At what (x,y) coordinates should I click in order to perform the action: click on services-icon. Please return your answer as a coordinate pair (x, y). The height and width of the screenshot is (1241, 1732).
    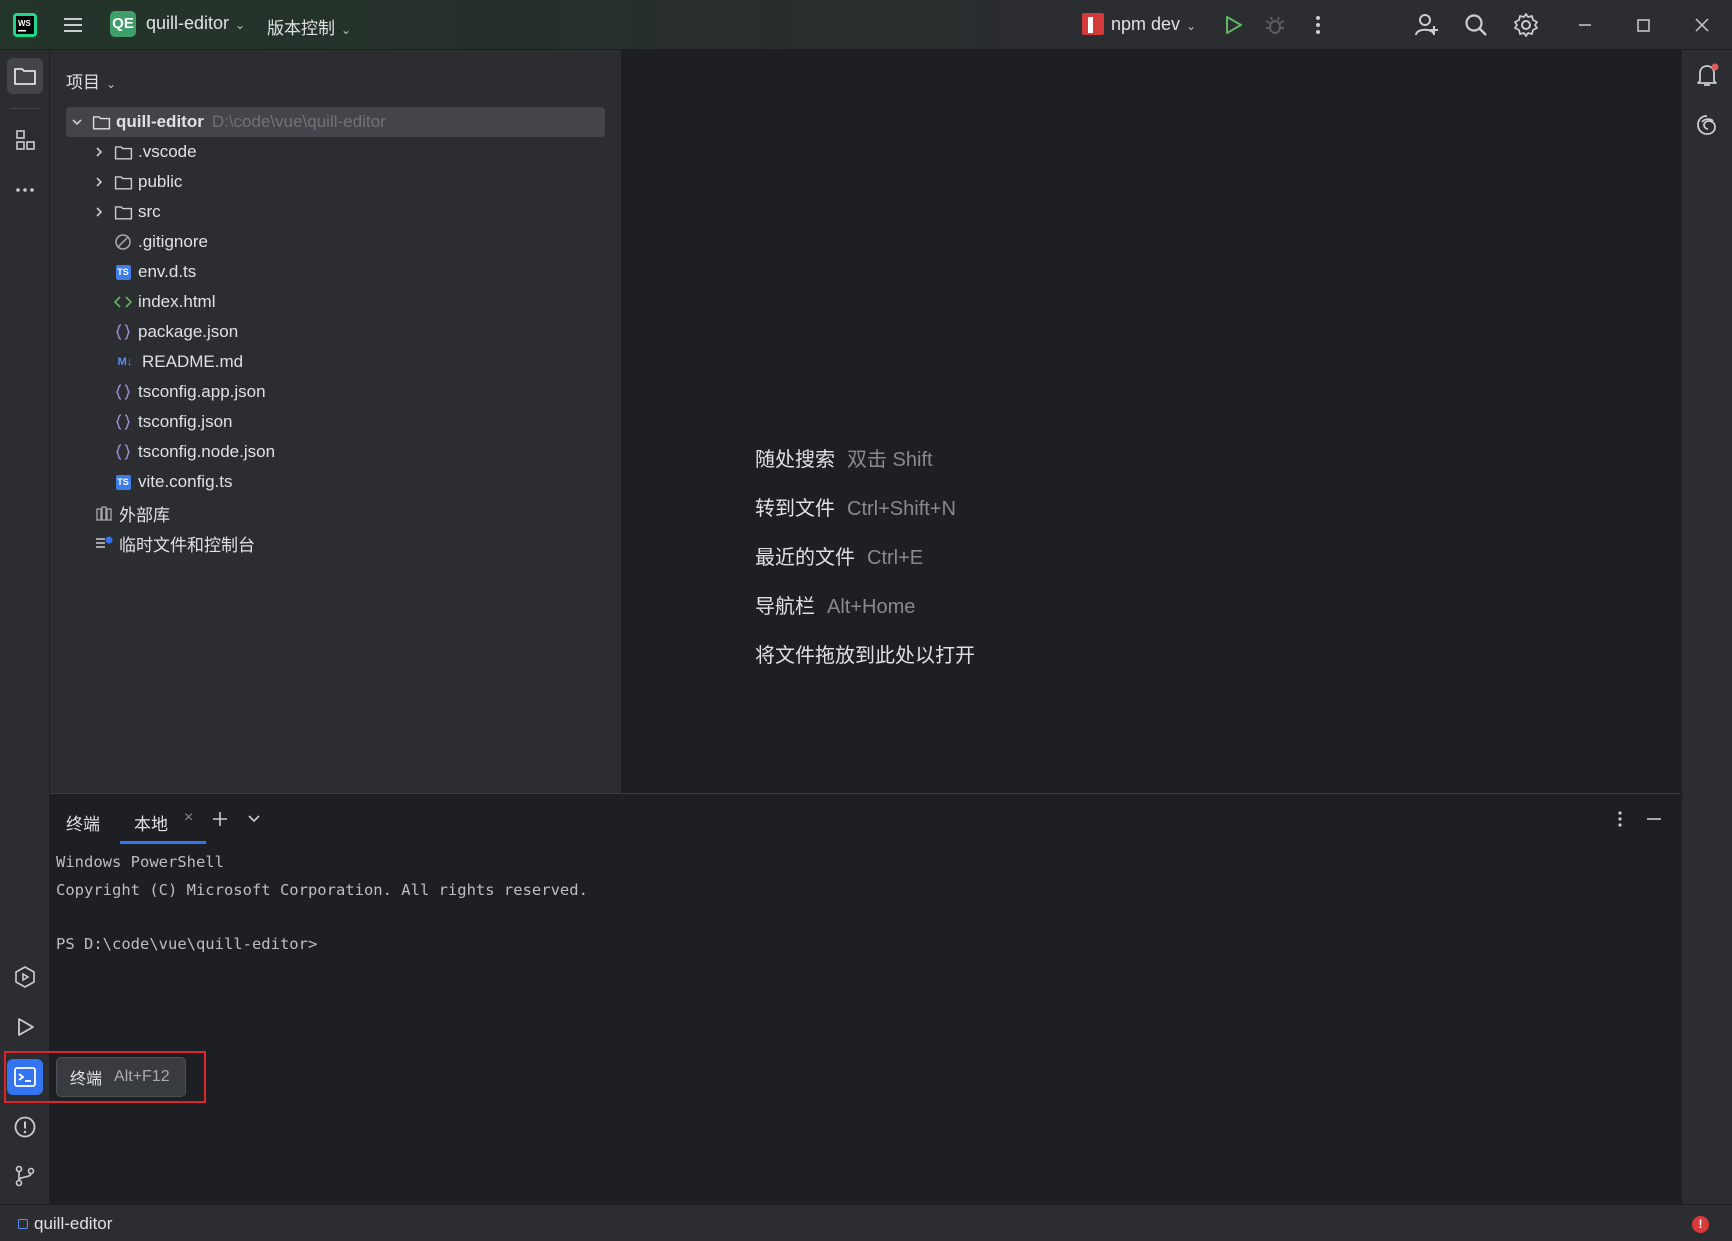
    Looking at the image, I should click on (25, 977).